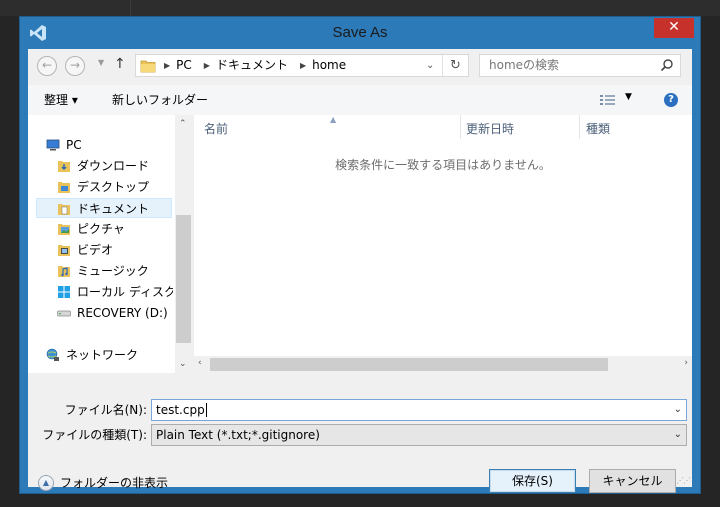 The width and height of the screenshot is (720, 507). Describe the element at coordinates (632, 481) in the screenshot. I see `cancel-button: キャンセル` at that location.